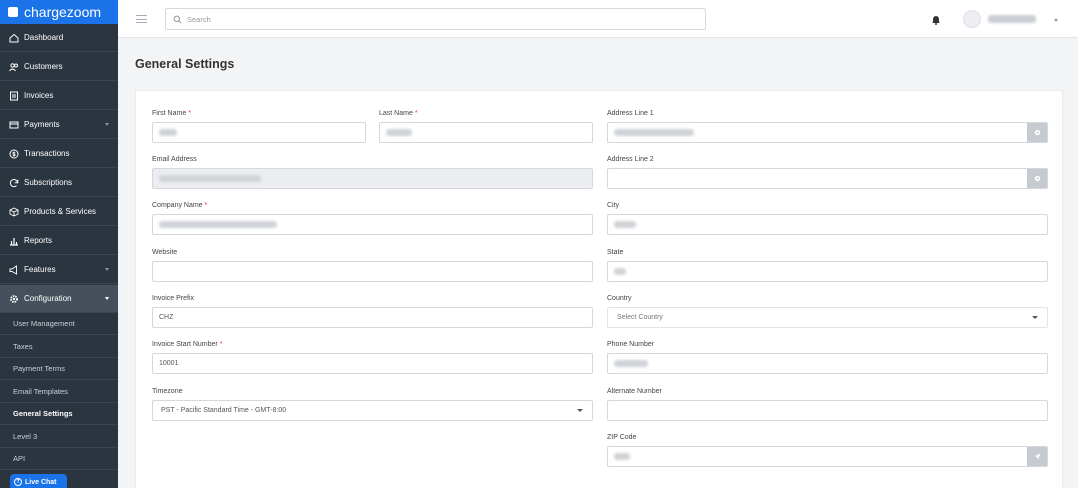 Image resolution: width=1078 pixels, height=488 pixels. I want to click on card-icon, so click(13, 124).